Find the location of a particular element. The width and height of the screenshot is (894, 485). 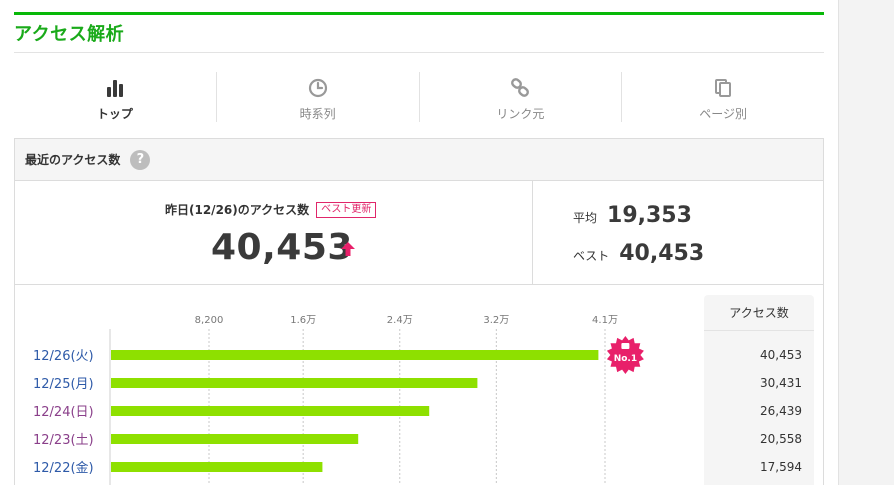

panel-title: 最近のアクセス数 is located at coordinates (73, 160).